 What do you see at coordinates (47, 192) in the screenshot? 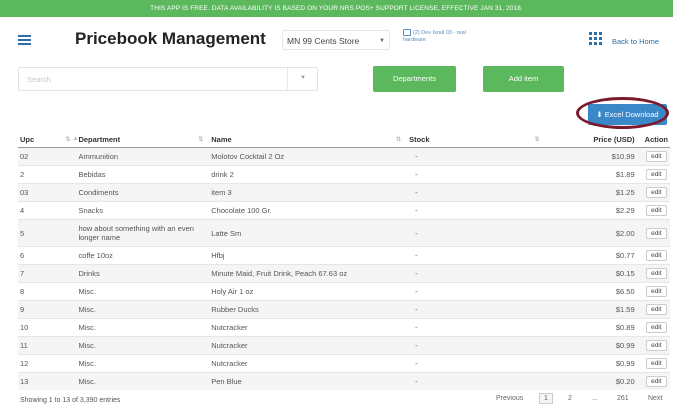
I see `cell-upc: 03` at bounding box center [47, 192].